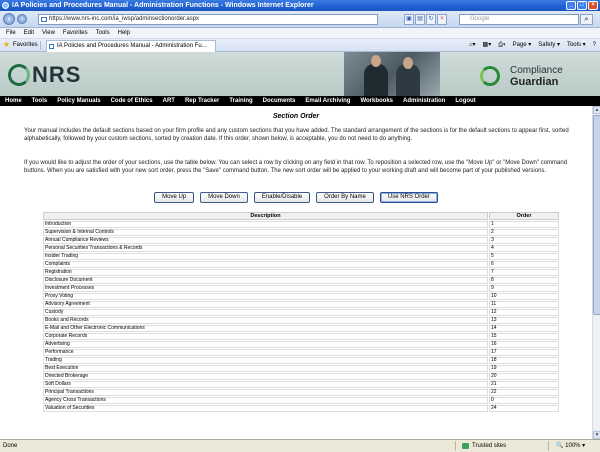 This screenshot has width=600, height=452. What do you see at coordinates (596, 215) in the screenshot?
I see `scrollbar-thumb` at bounding box center [596, 215].